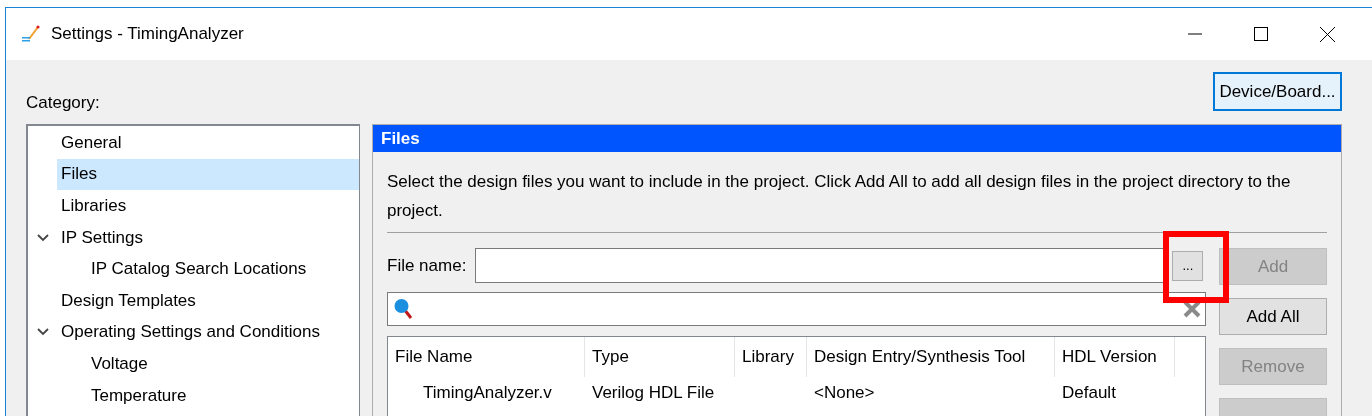  Describe the element at coordinates (223, 364) in the screenshot. I see `category-item: Voltage` at that location.